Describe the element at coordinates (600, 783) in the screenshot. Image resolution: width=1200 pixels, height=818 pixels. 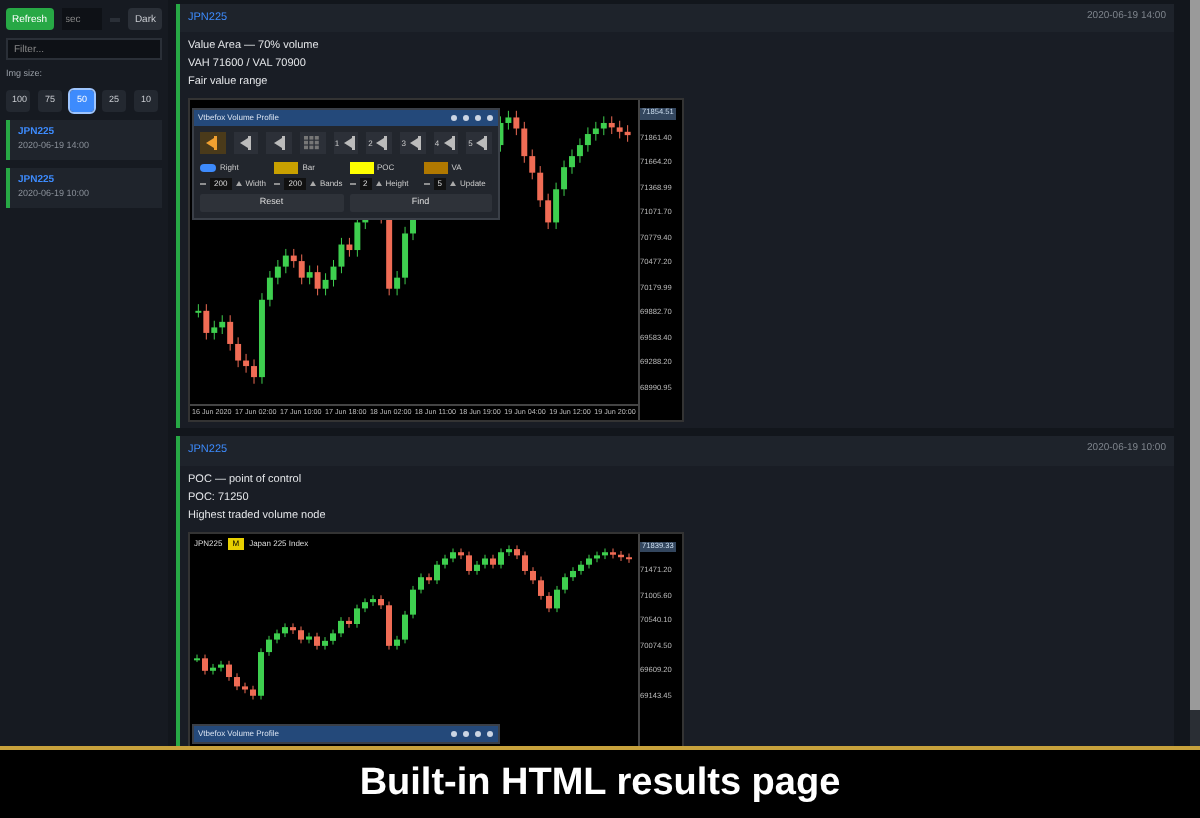
I see `caption-text: Built-in HTML results page` at that location.